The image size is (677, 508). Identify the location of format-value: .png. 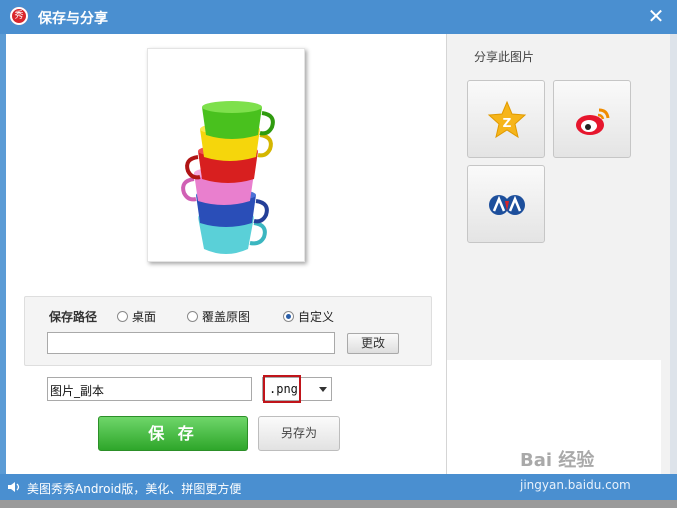
(283, 389).